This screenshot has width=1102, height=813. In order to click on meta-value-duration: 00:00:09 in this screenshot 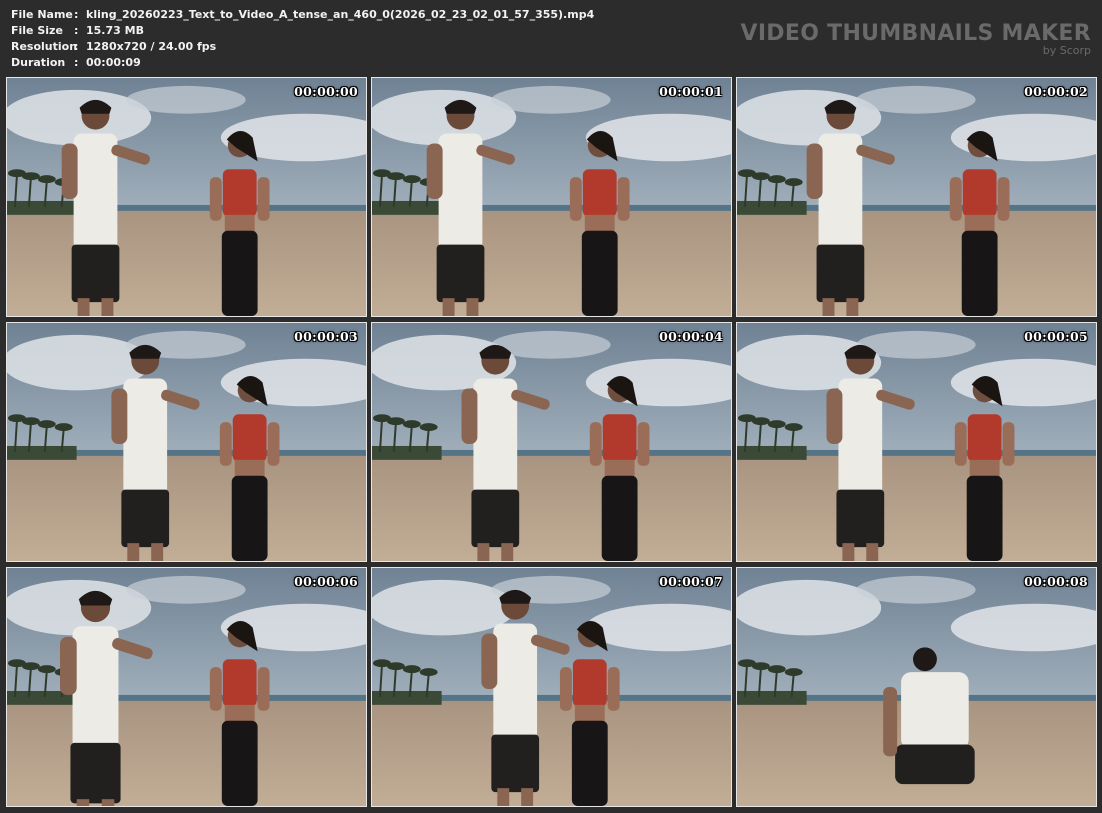, I will do `click(113, 62)`.